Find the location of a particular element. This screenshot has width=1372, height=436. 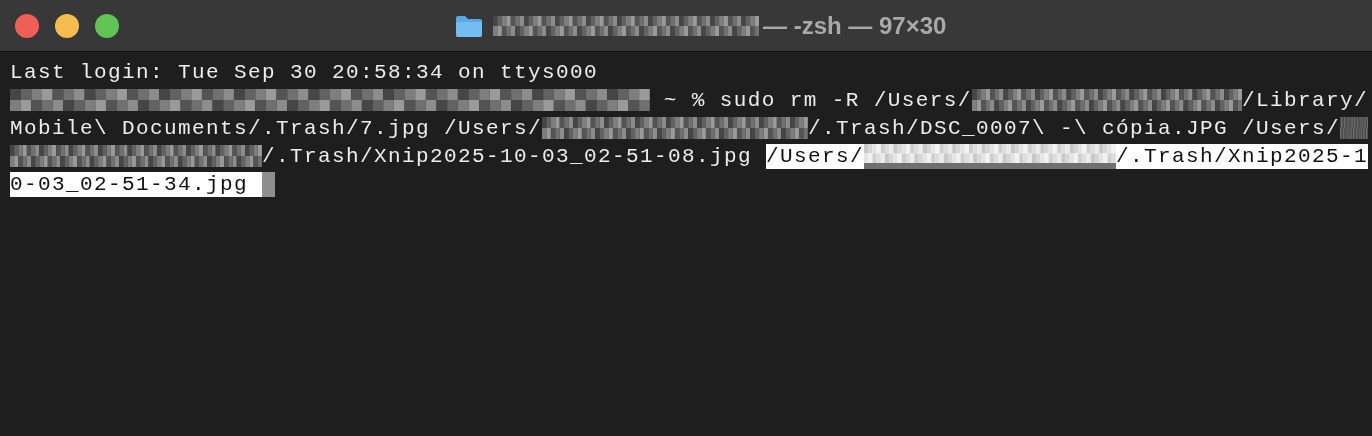

zoom-button is located at coordinates (107, 25).